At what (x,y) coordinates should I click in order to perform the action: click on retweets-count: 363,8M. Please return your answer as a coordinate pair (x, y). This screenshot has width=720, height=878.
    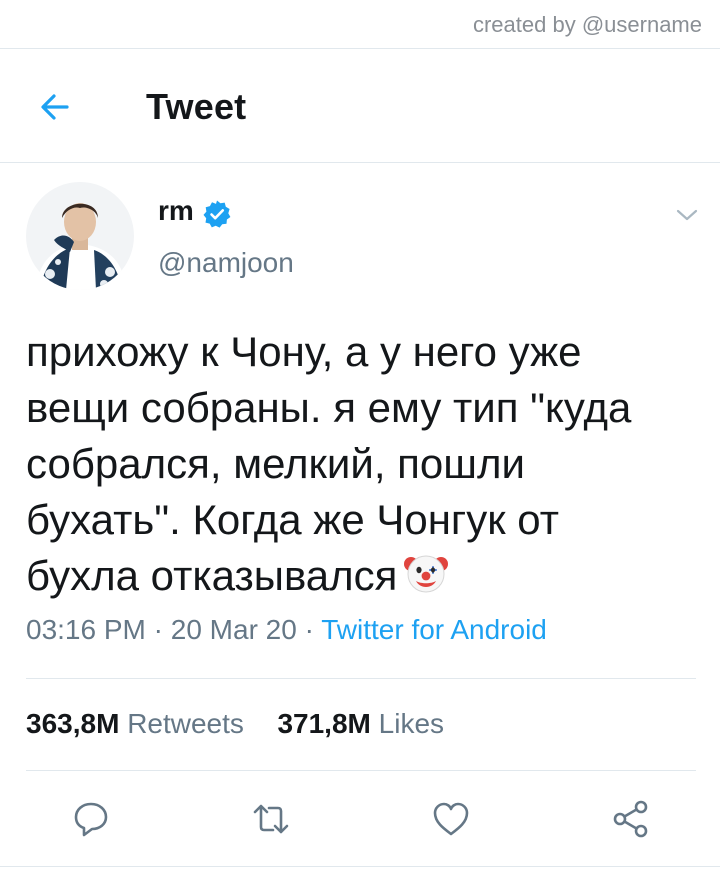
    Looking at the image, I should click on (73, 723).